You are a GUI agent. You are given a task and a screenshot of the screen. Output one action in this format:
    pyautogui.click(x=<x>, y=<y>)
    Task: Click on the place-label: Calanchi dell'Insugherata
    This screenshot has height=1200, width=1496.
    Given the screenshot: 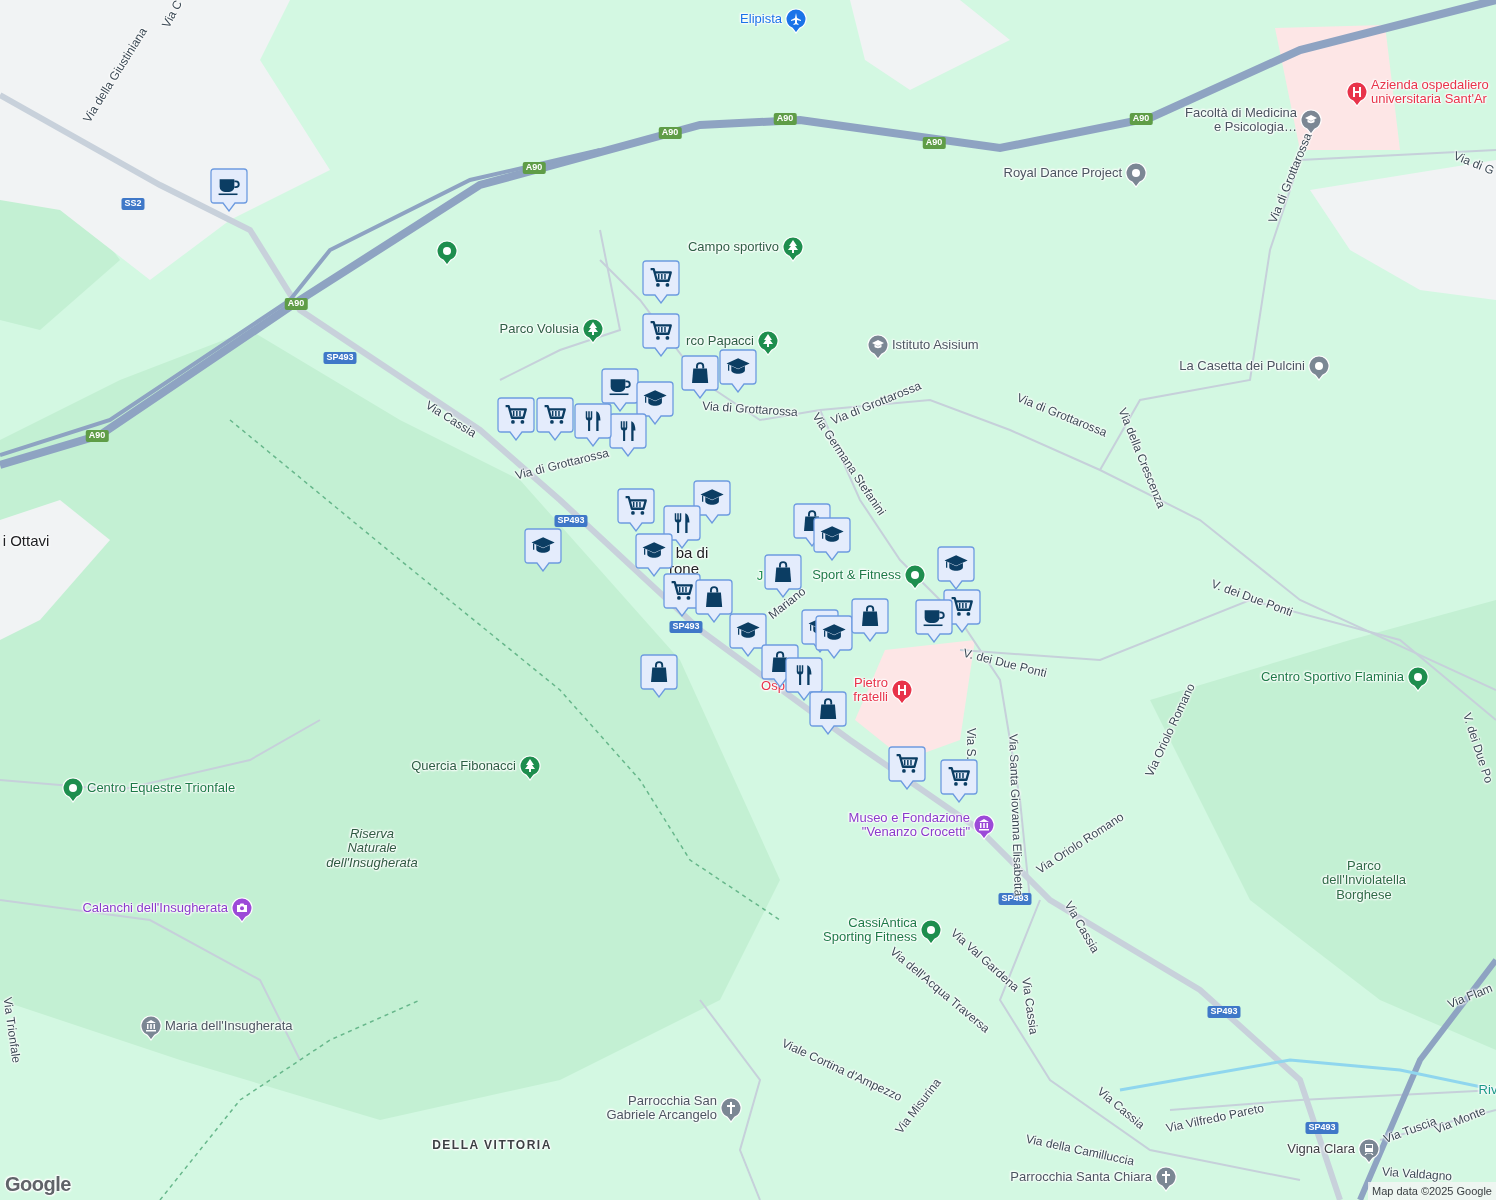 What is the action you would take?
    pyautogui.click(x=155, y=908)
    